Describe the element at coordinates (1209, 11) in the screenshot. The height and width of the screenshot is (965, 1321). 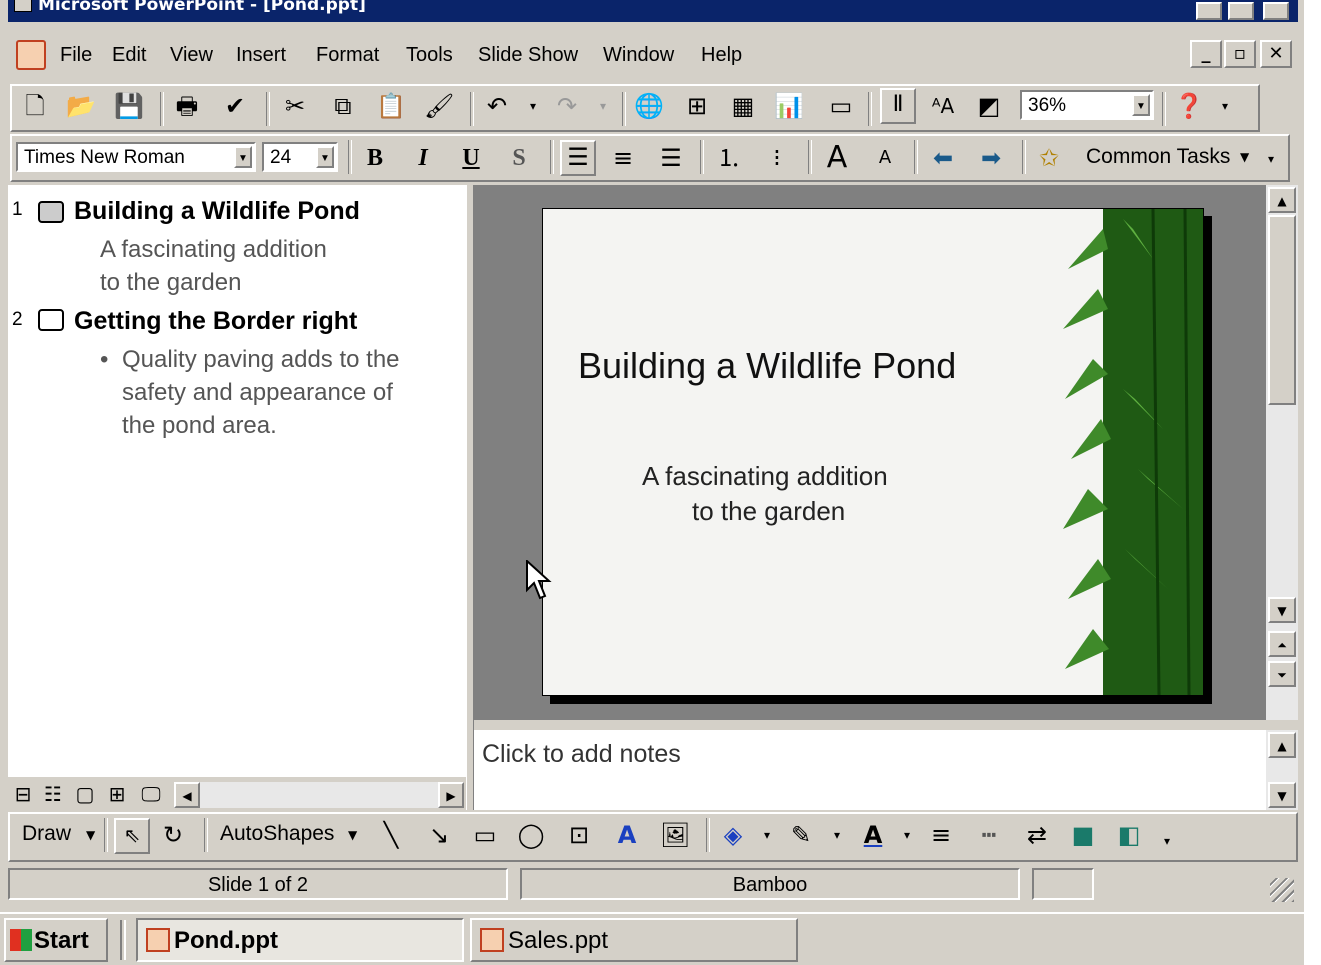
I see `minimize-app-button` at that location.